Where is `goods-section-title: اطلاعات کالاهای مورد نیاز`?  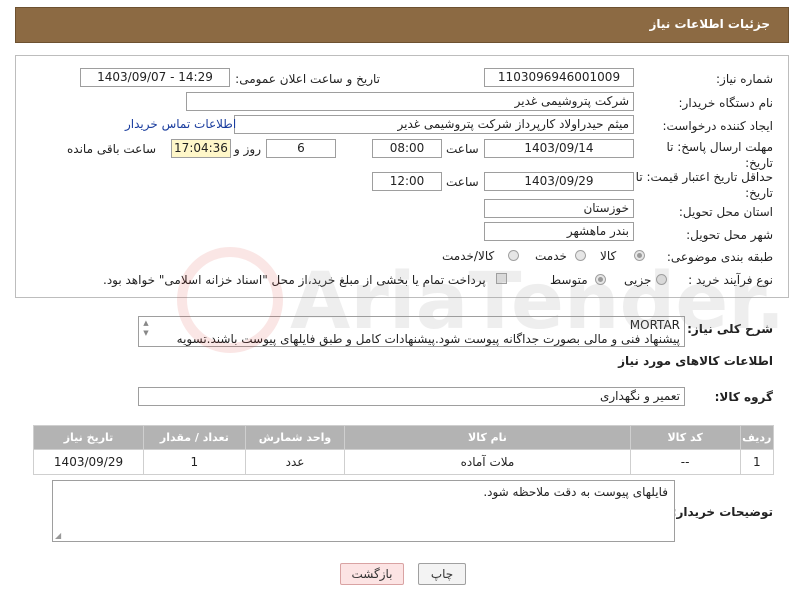 goods-section-title: اطلاعات کالاهای مورد نیاز is located at coordinates (695, 361).